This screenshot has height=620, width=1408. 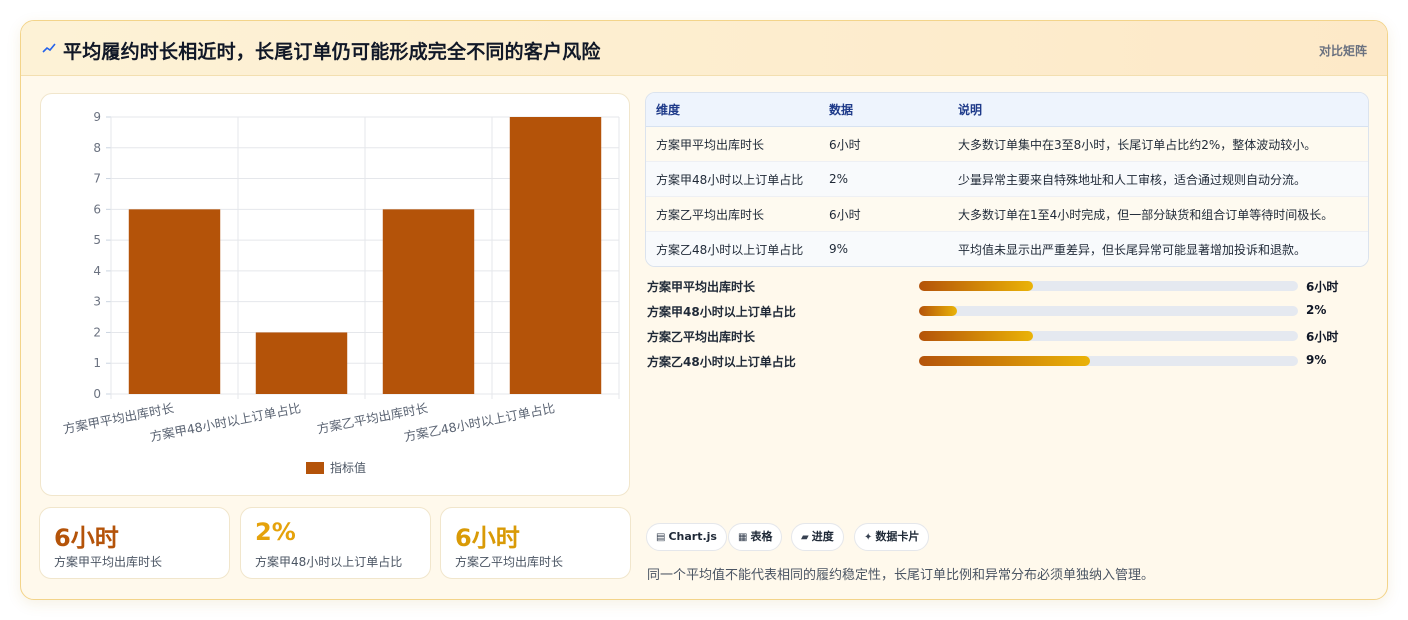 What do you see at coordinates (883, 179) in the screenshot?
I see `table-cell: 2%` at bounding box center [883, 179].